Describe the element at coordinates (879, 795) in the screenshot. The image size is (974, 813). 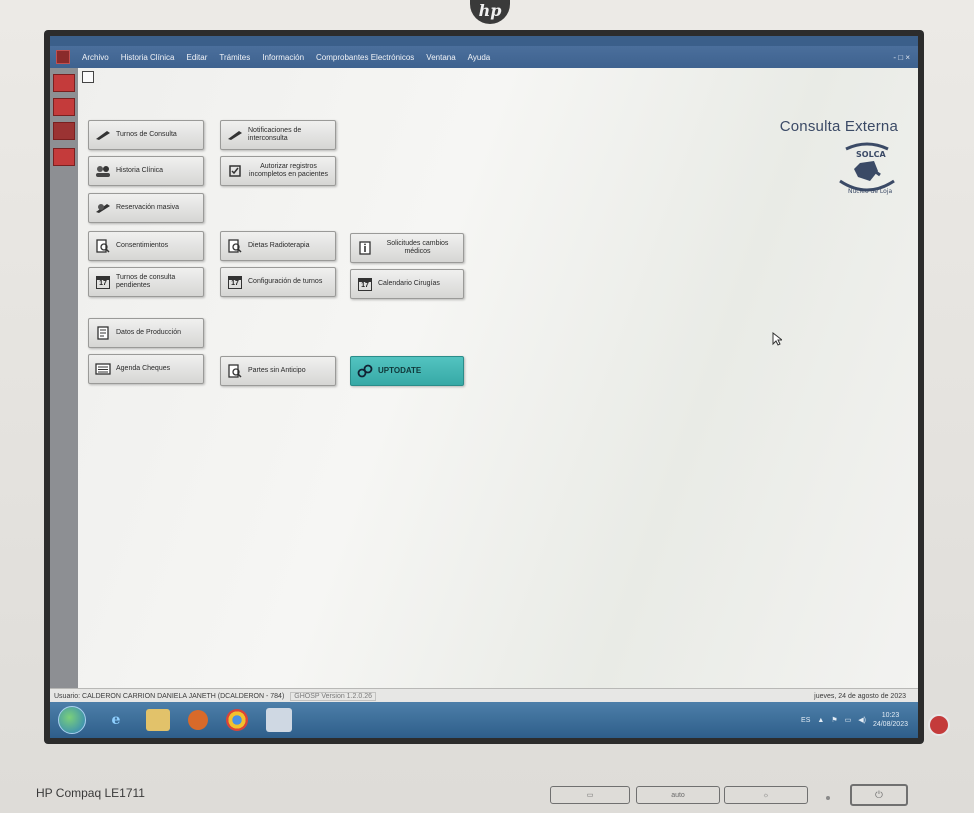
I see `monitor-power-button: ⏻` at that location.